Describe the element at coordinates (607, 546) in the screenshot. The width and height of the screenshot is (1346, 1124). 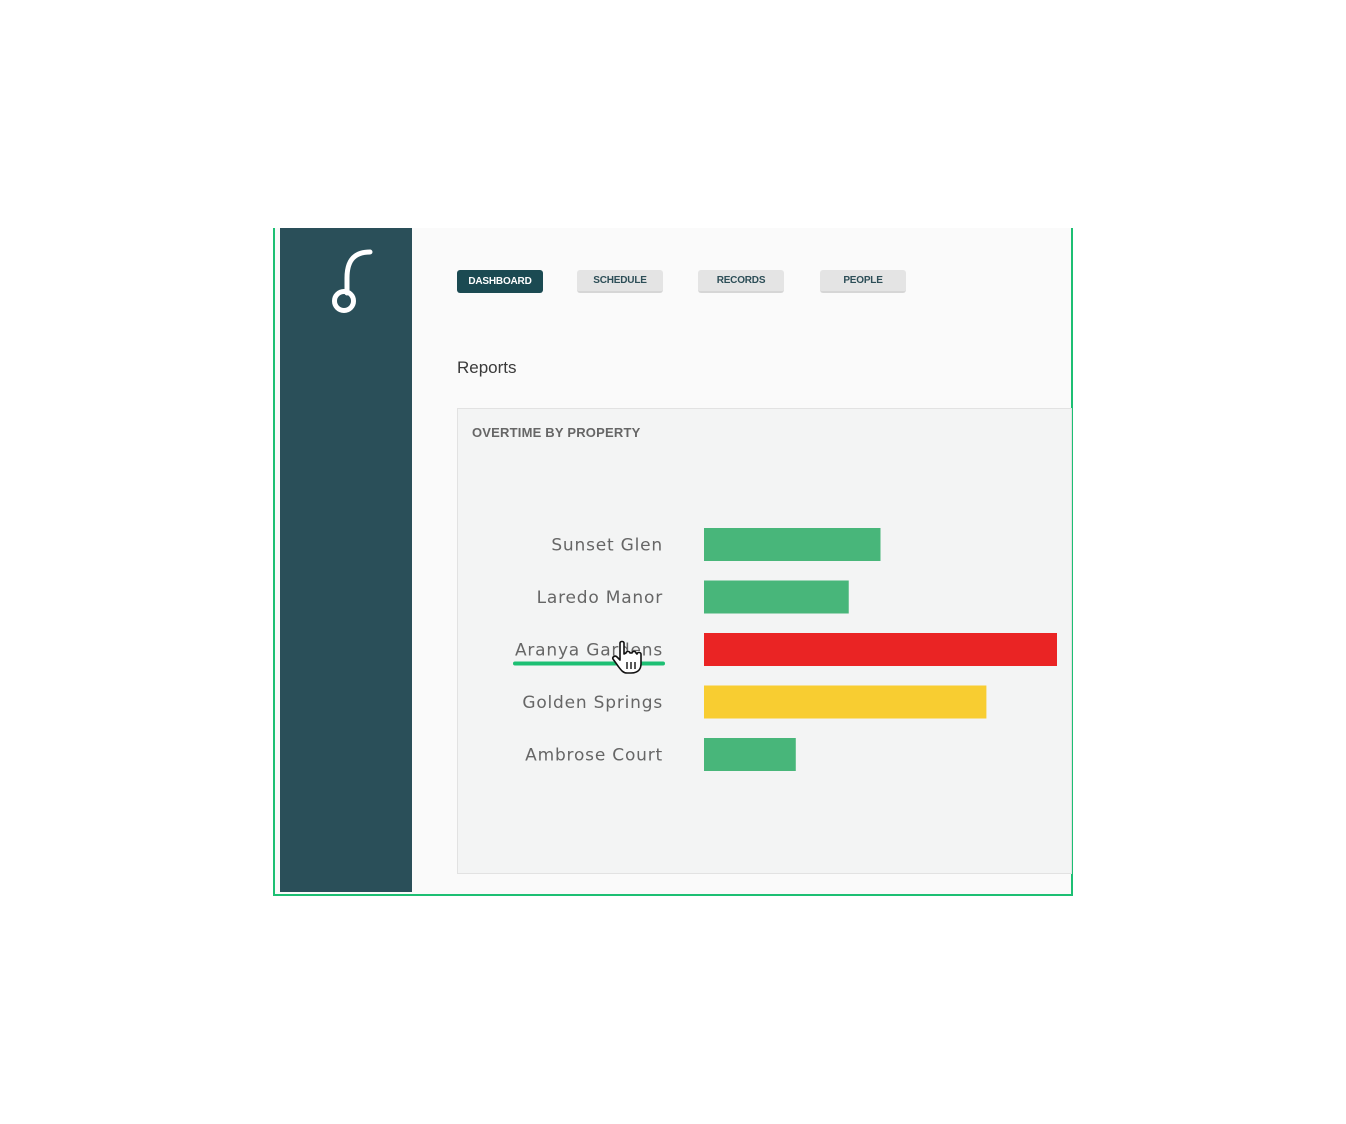
I see `bar-label-sunset-glen: Sunset Glen` at that location.